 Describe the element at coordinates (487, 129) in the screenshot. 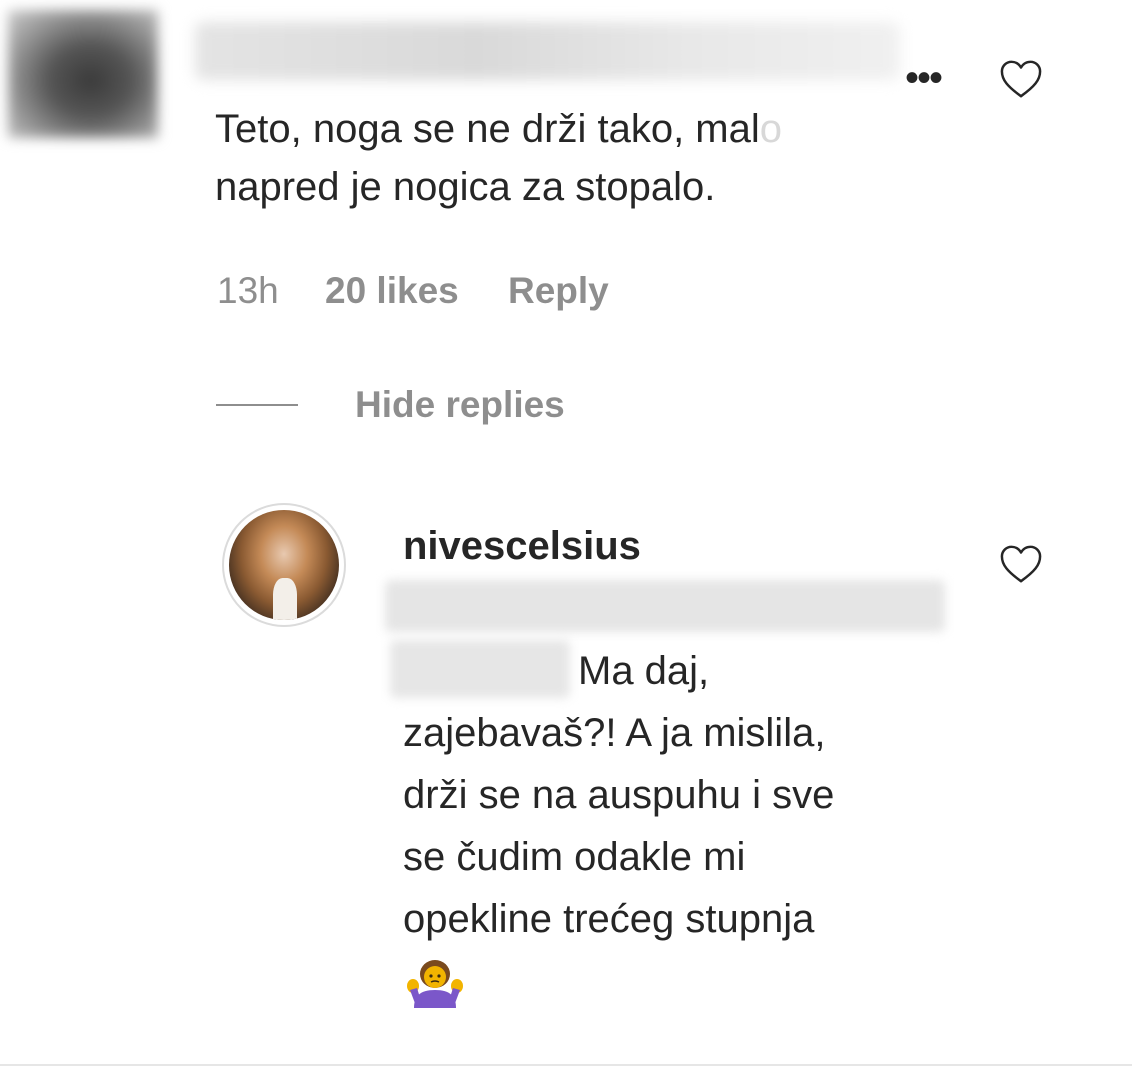

I see `comment-text-part: Teto, noga se ne drži tako, mal` at that location.